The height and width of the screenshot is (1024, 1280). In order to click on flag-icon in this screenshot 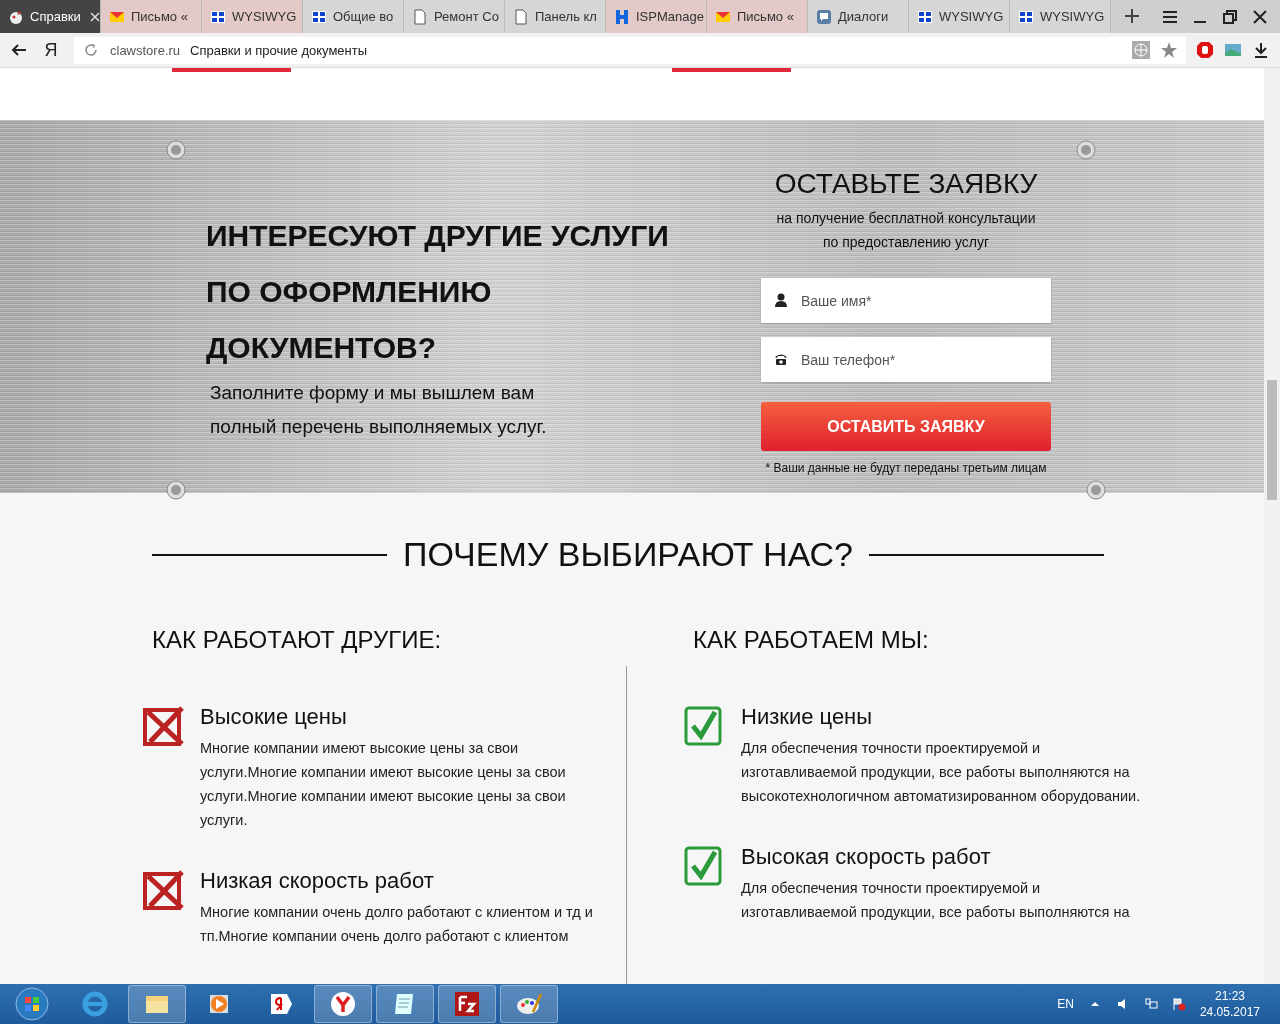, I will do `click(1178, 1004)`.